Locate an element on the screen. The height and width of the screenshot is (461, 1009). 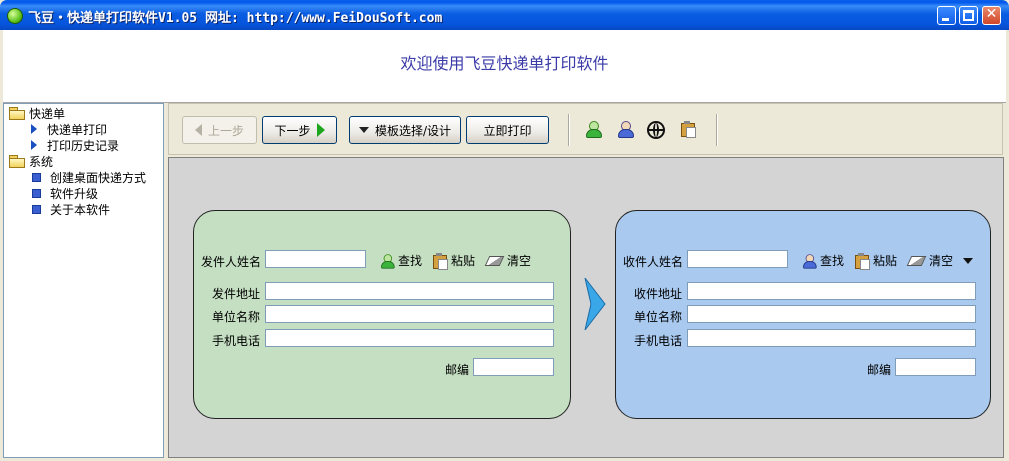
prev-step-label: 上一步 is located at coordinates (225, 130).